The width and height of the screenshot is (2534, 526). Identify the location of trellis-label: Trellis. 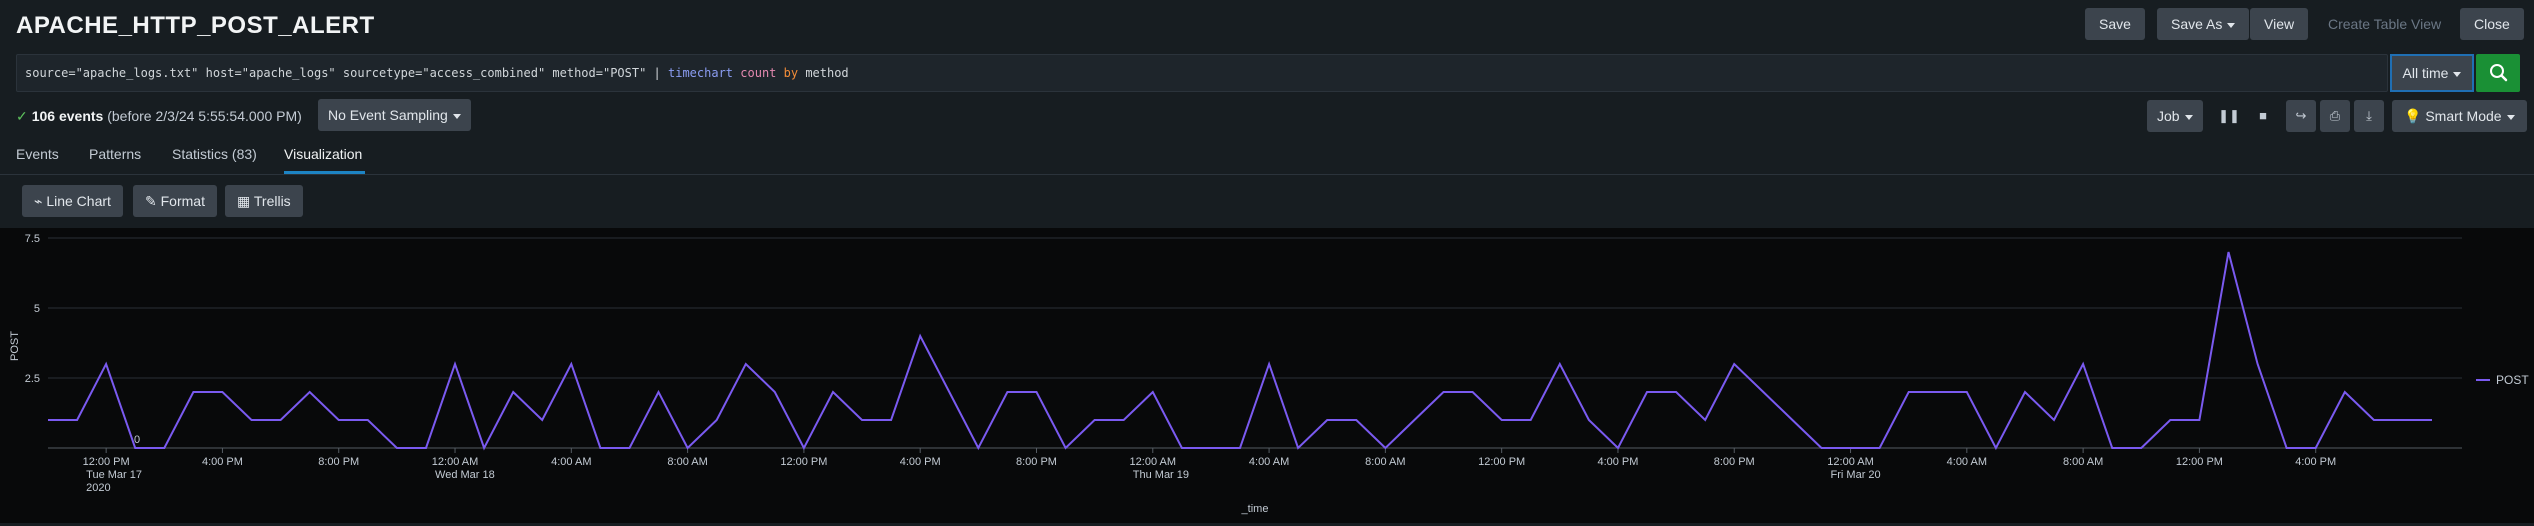
(272, 201).